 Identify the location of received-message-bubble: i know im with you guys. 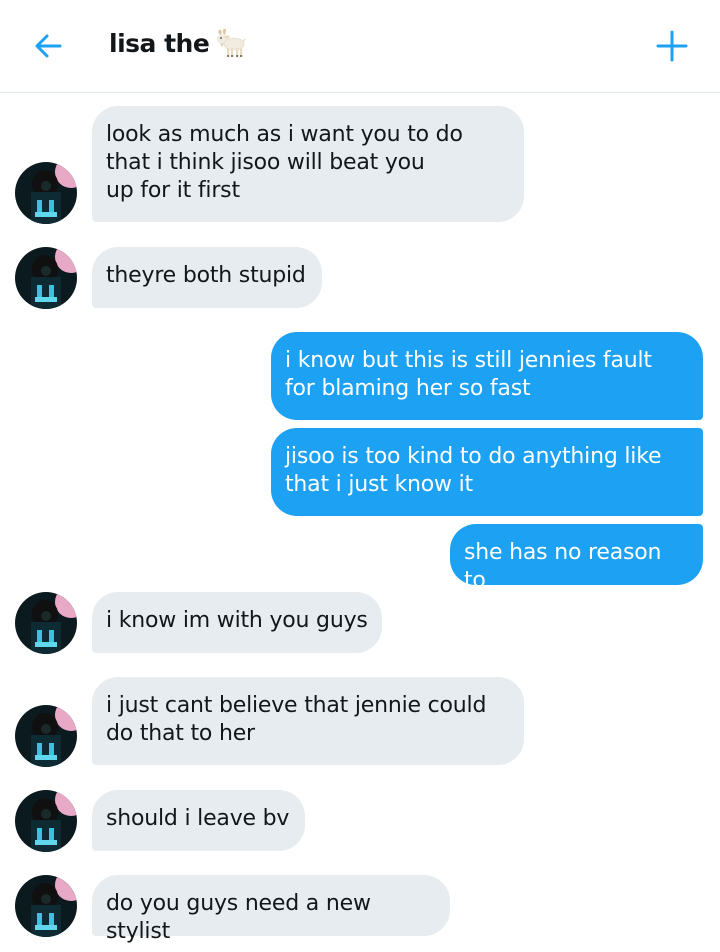
(237, 622).